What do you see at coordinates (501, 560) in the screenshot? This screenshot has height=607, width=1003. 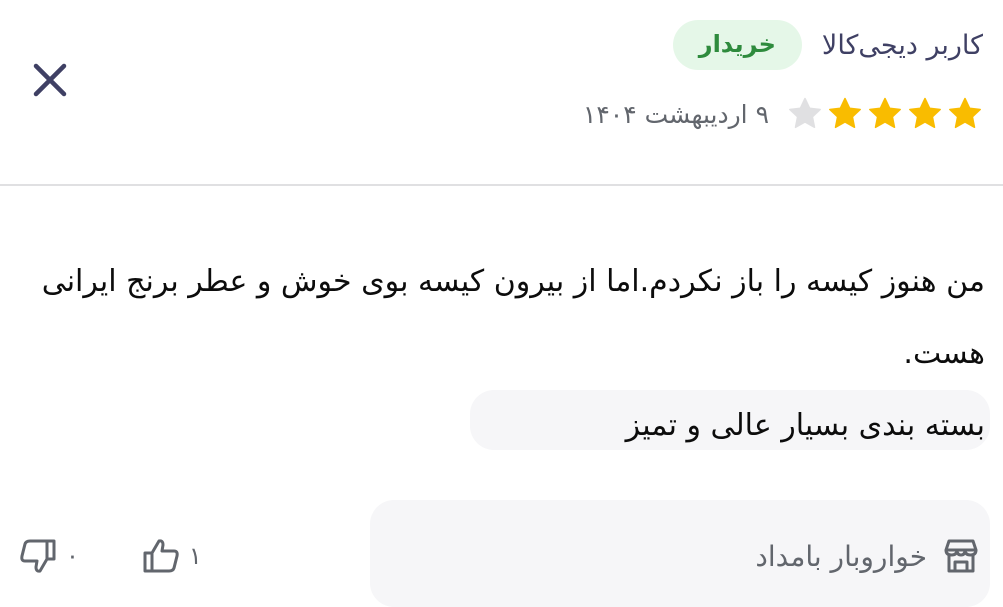 I see `review-footer: خواروبار بامداد ۰ ۱` at bounding box center [501, 560].